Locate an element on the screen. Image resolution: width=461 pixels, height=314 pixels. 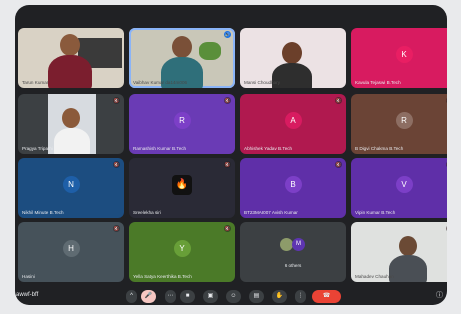
emoji-button: ☺ is located at coordinates (233, 296).